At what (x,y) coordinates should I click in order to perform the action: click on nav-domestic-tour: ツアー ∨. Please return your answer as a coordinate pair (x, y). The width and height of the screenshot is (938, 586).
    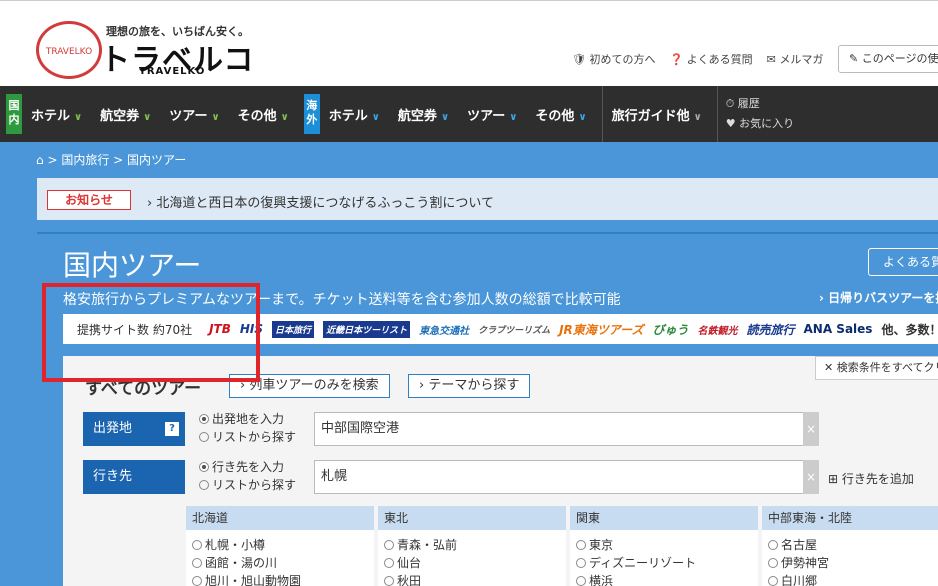
    Looking at the image, I should click on (194, 114).